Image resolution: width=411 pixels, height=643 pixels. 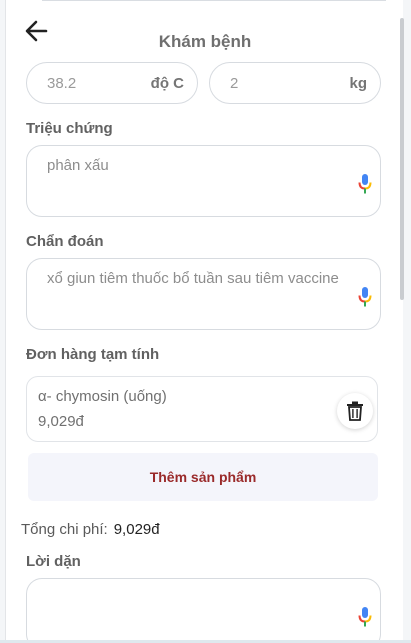 I want to click on weight-field: 2 kg, so click(x=295, y=83).